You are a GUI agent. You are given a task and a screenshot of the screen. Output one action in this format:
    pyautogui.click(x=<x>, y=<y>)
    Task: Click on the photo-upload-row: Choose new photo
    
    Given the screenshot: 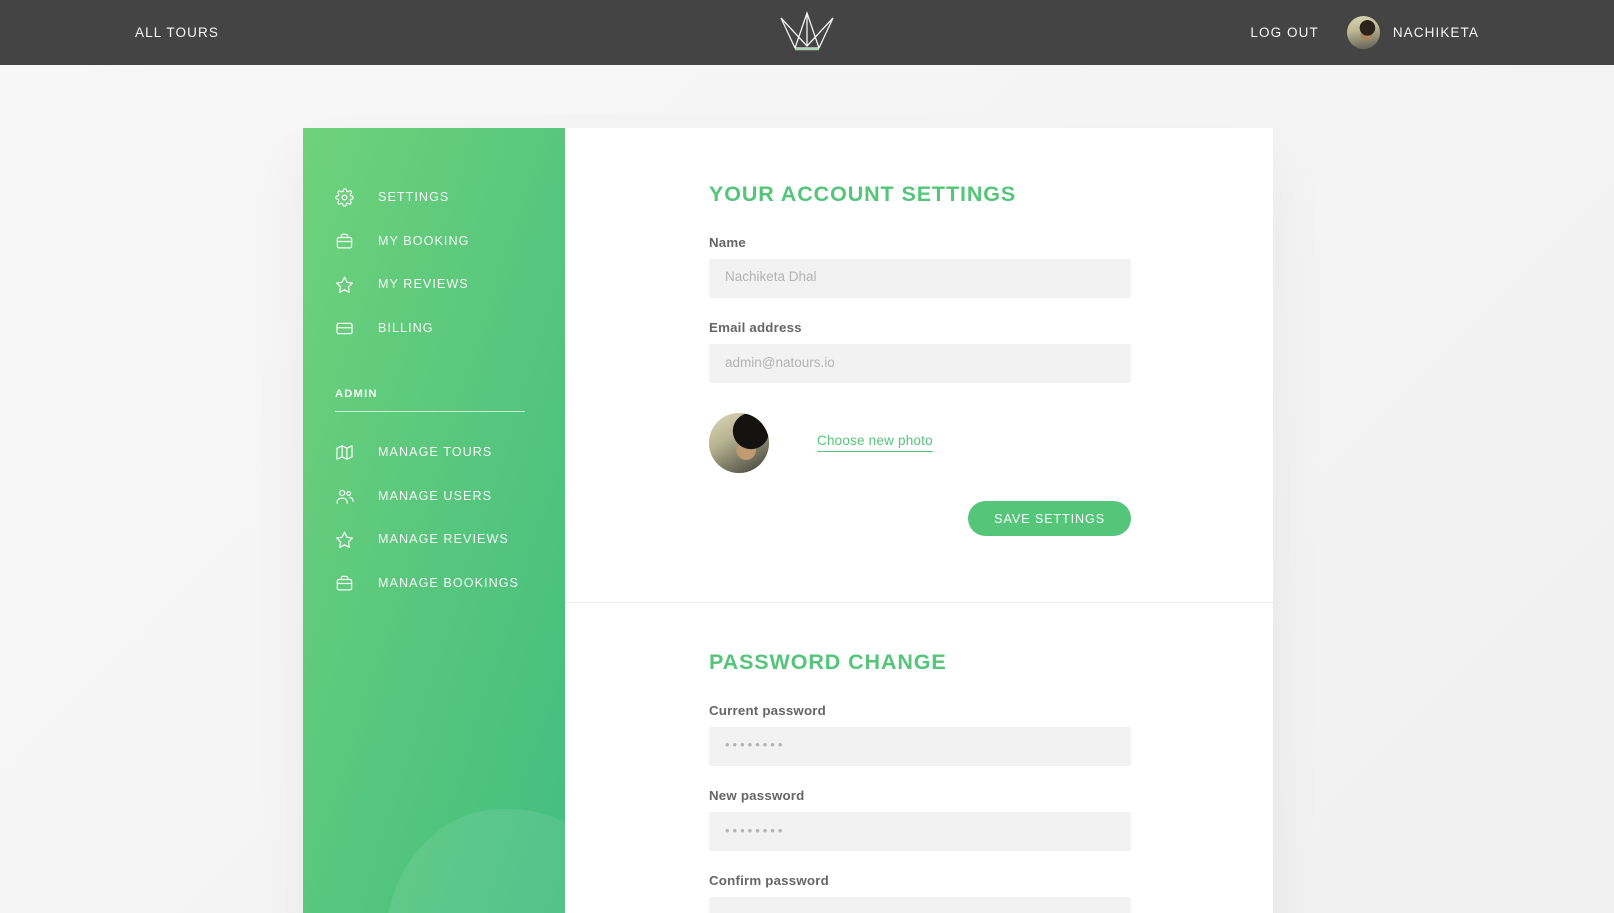 What is the action you would take?
    pyautogui.click(x=991, y=443)
    